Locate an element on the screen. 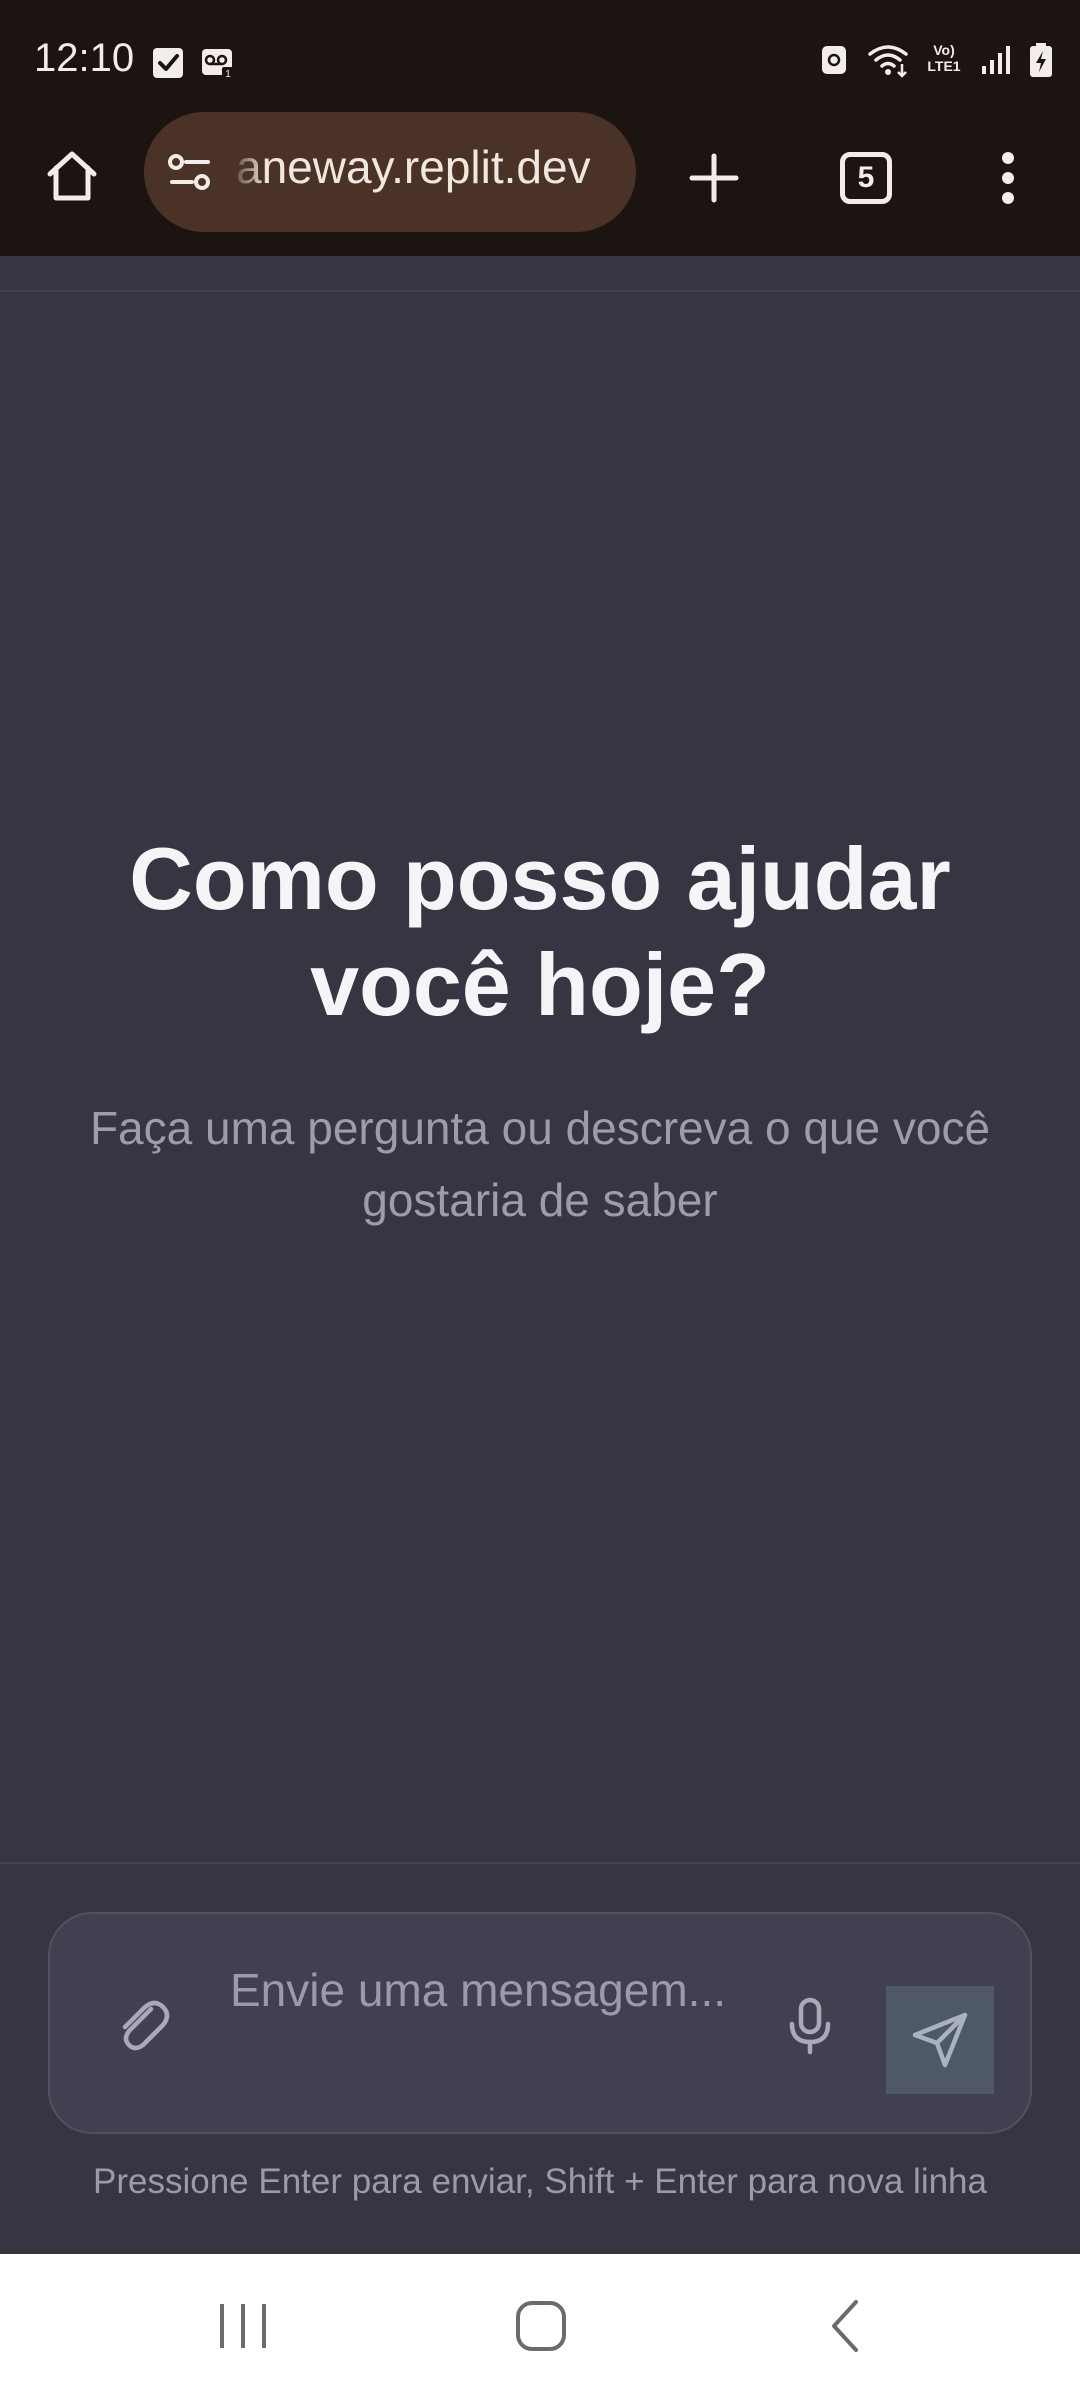  check-notification-icon is located at coordinates (168, 63).